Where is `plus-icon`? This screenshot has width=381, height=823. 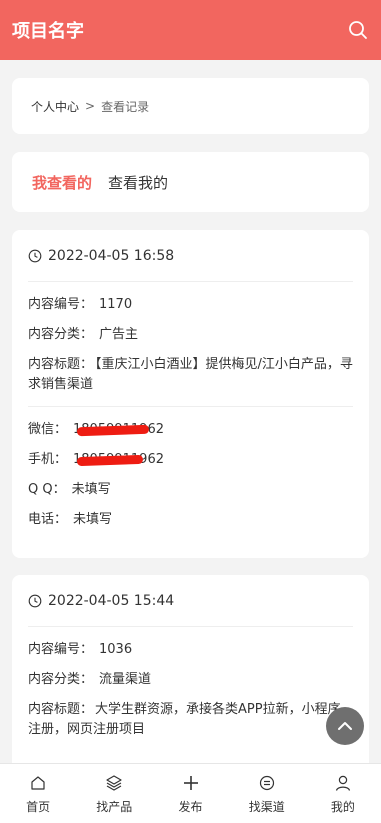 plus-icon is located at coordinates (191, 783).